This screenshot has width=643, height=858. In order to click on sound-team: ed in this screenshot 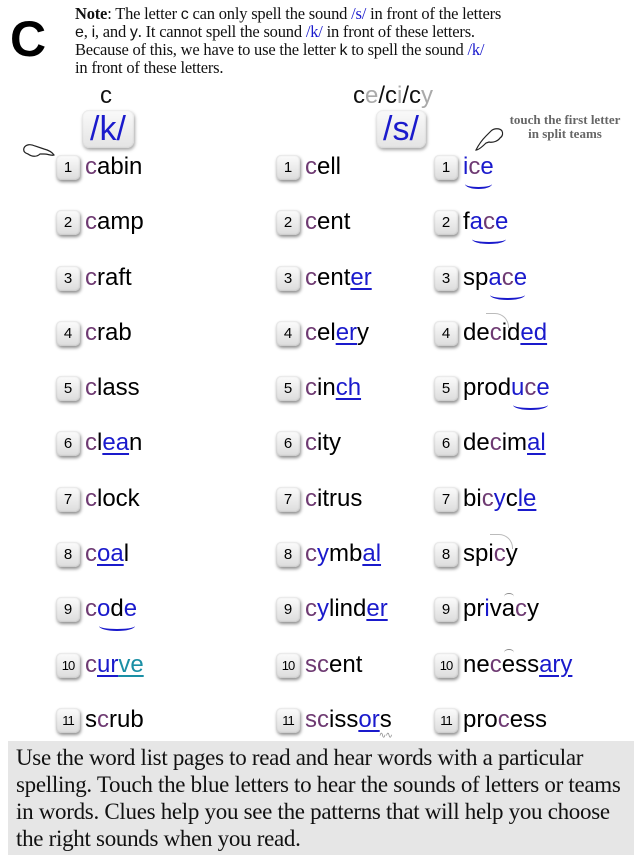, I will do `click(533, 332)`.